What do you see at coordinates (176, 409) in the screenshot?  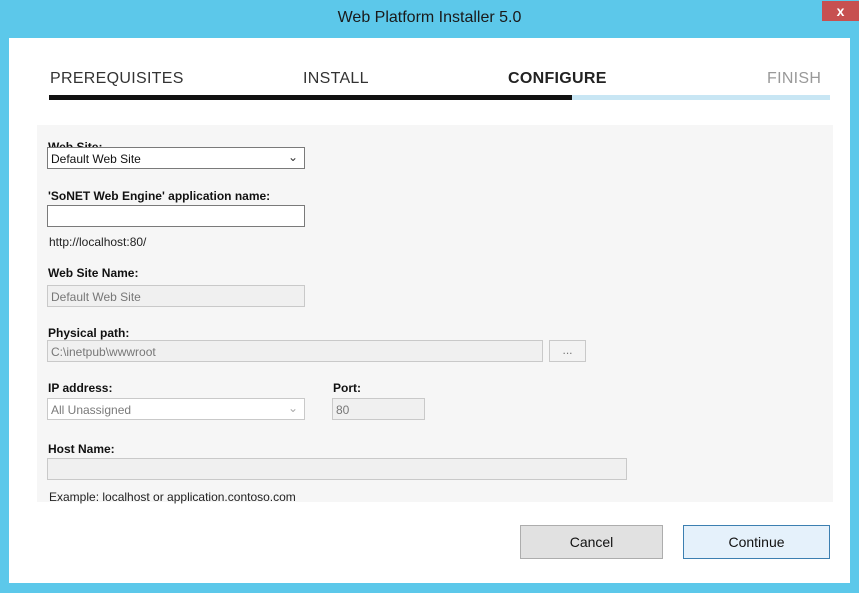 I see `ip-address-select: All Unassigned ⌄` at bounding box center [176, 409].